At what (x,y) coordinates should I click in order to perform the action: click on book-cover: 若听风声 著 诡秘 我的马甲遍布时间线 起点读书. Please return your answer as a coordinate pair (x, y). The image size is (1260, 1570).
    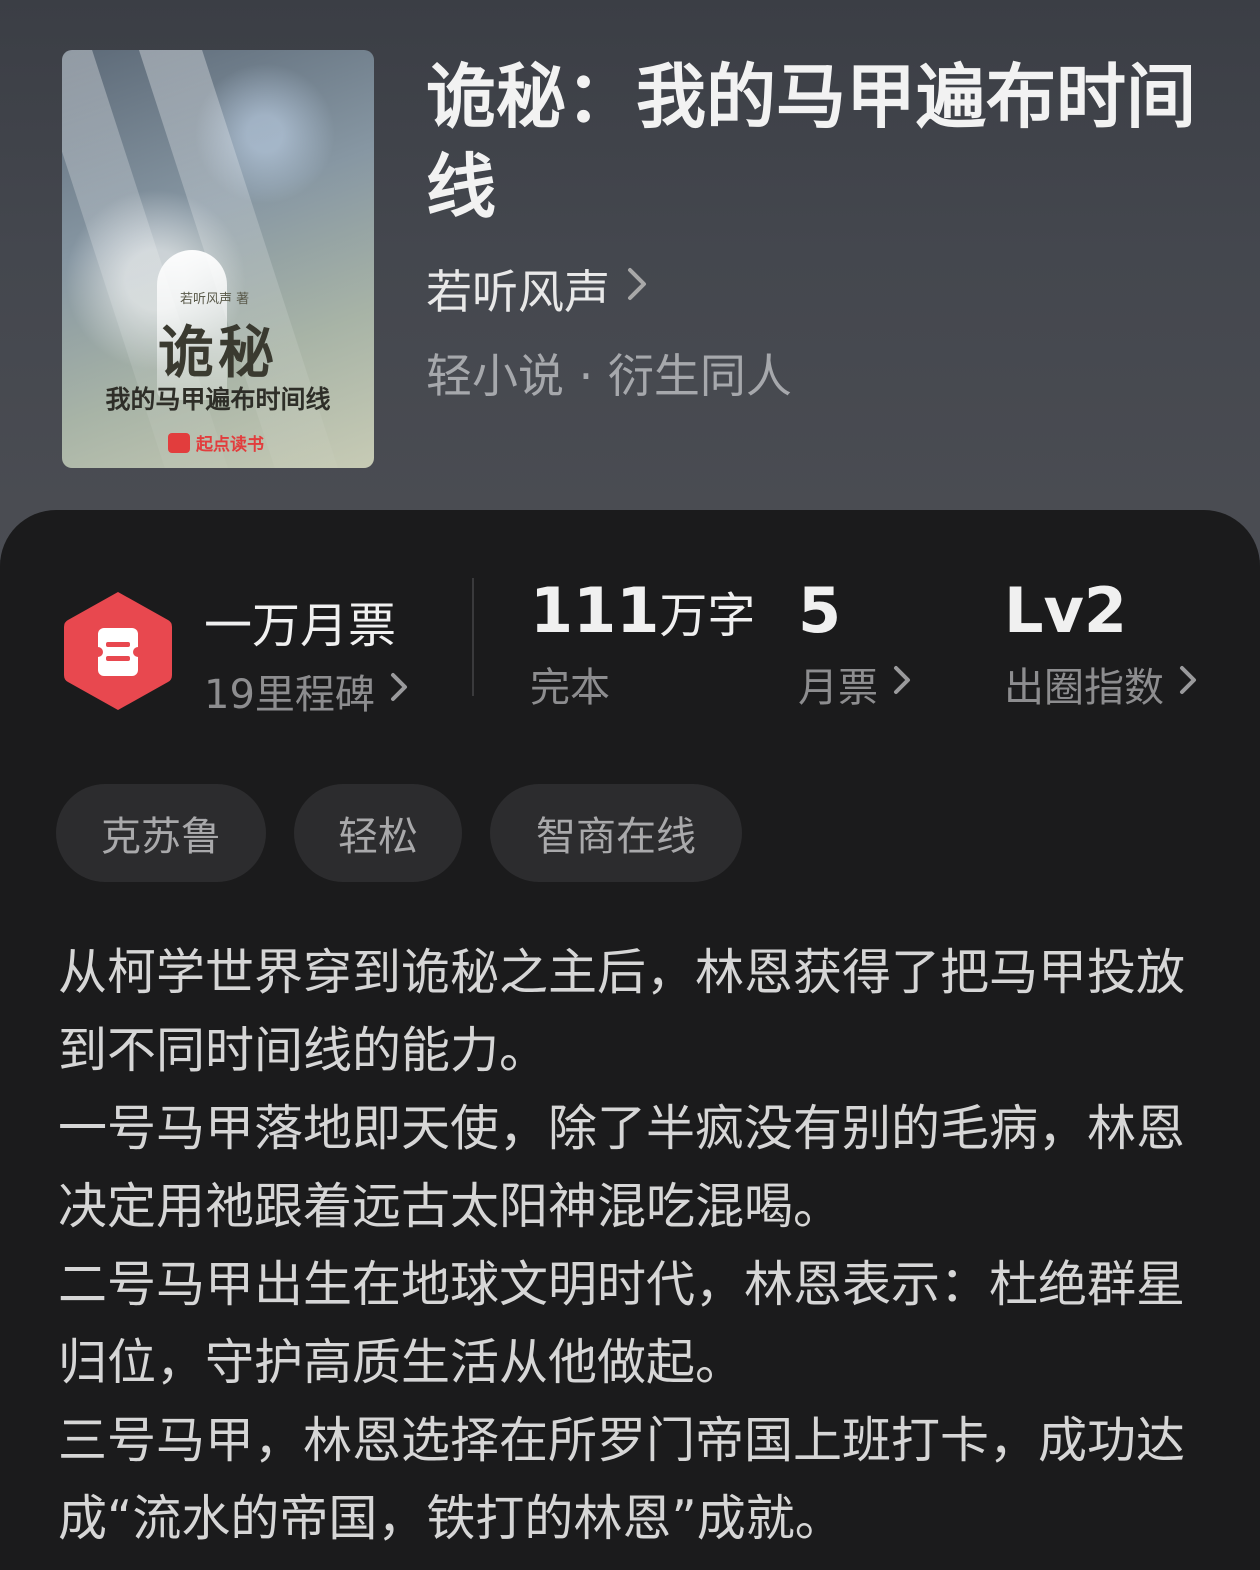
    Looking at the image, I should click on (218, 259).